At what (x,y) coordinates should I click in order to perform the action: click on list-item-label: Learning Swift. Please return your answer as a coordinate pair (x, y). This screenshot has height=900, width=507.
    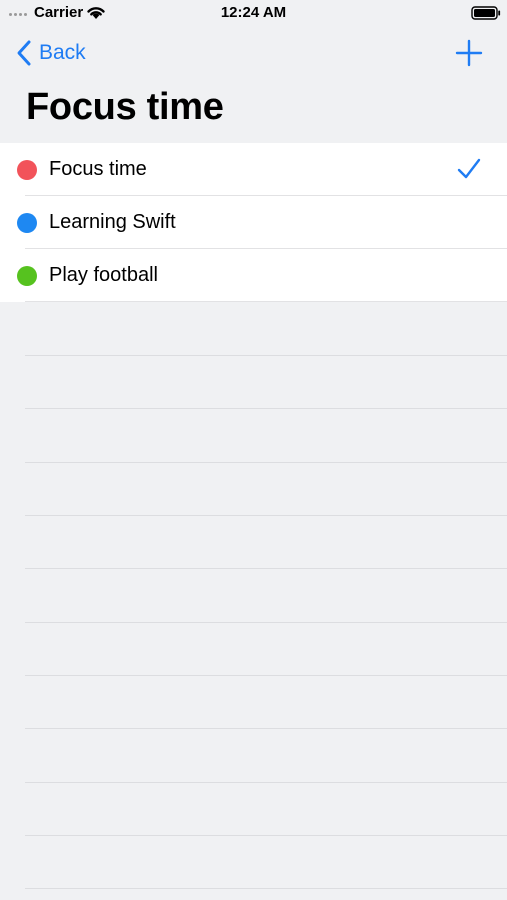
    Looking at the image, I should click on (112, 222).